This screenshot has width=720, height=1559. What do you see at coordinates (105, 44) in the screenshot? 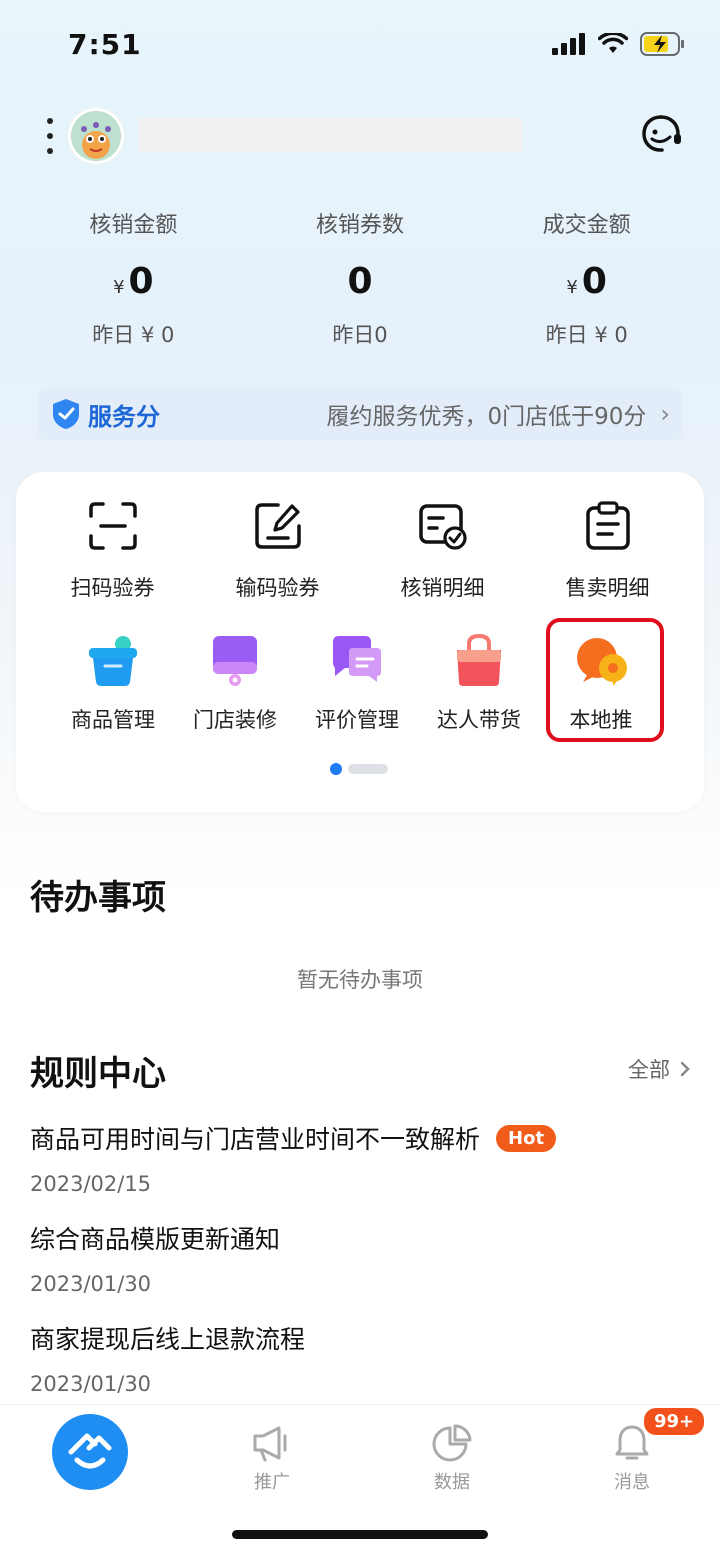
I see `status-time: 7:51` at bounding box center [105, 44].